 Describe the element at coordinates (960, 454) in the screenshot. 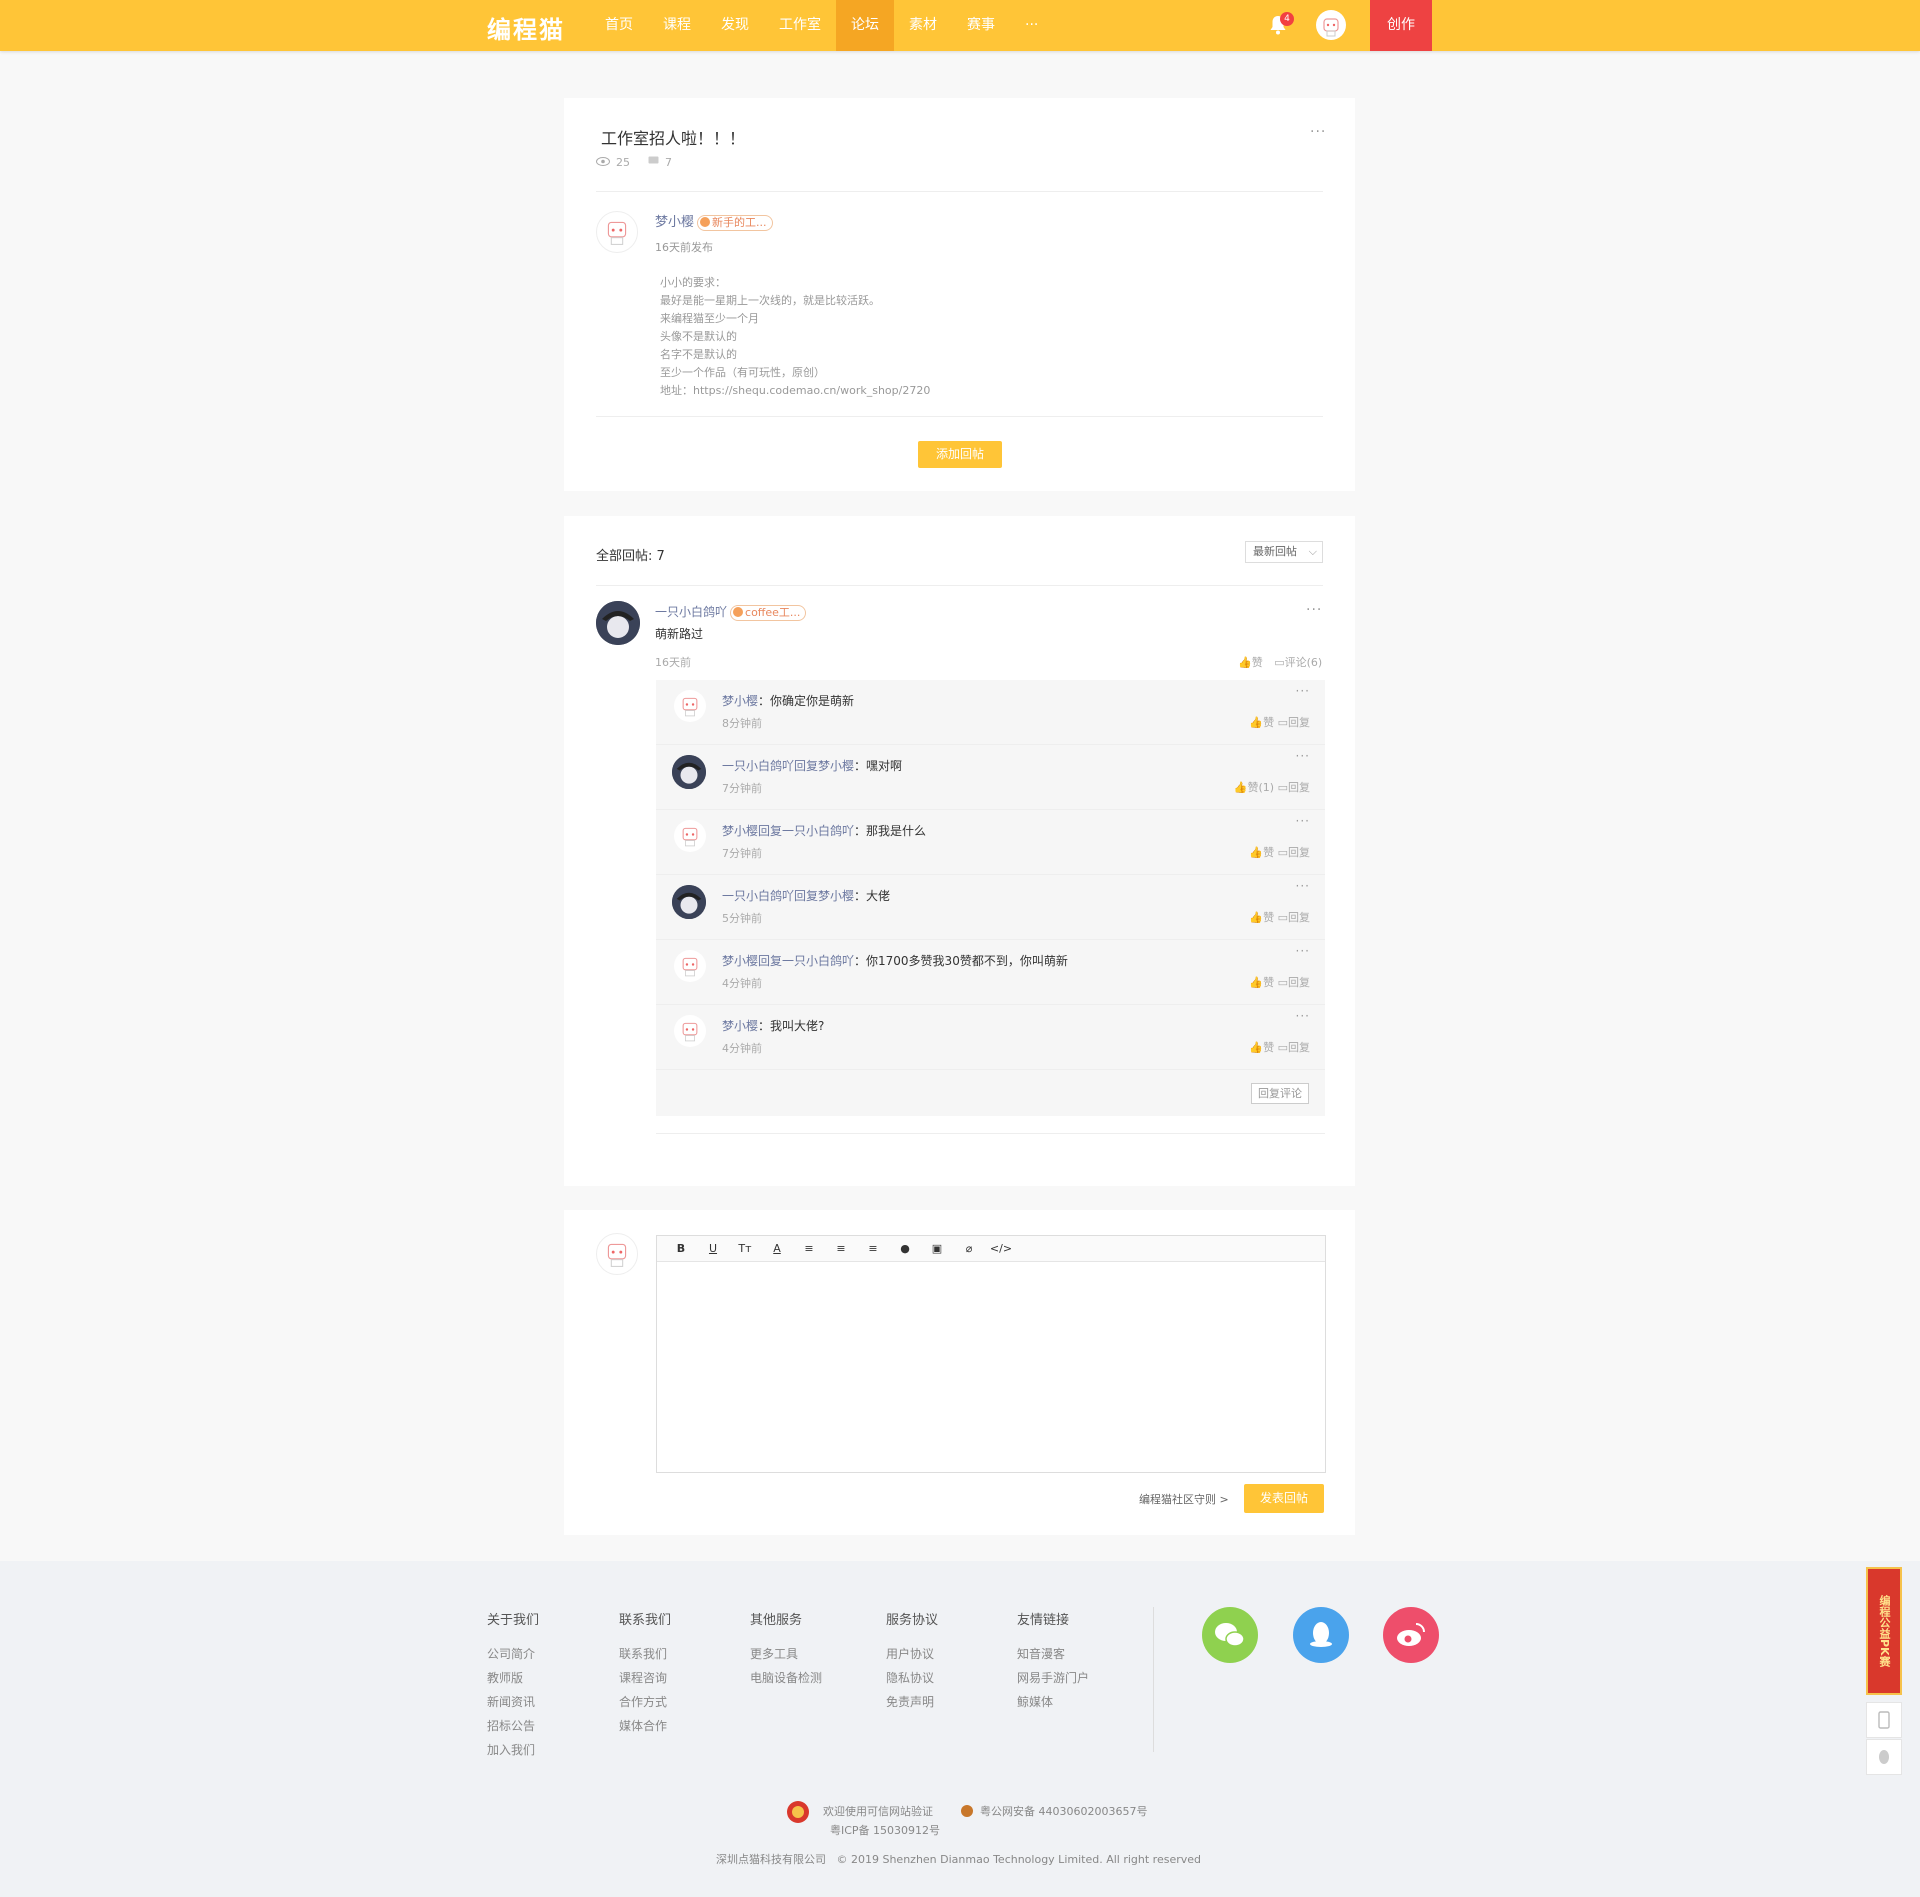

I see `add-reply-button: 添加回帖` at that location.